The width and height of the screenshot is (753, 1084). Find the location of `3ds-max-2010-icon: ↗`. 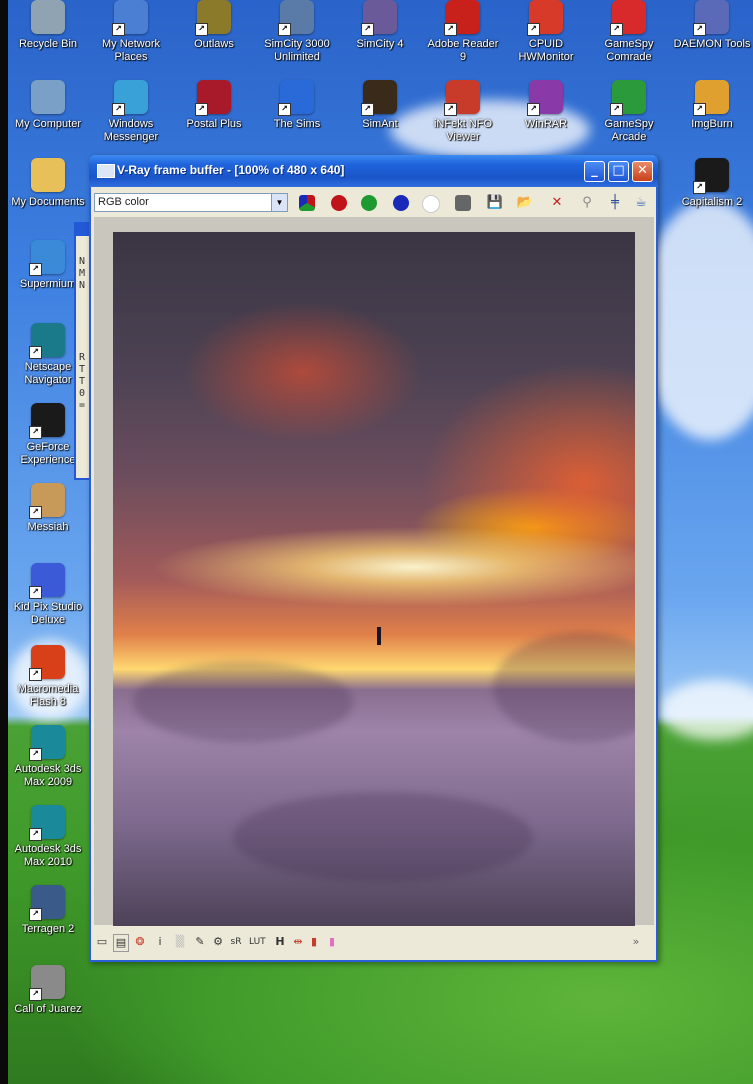

3ds-max-2010-icon: ↗ is located at coordinates (47, 823).